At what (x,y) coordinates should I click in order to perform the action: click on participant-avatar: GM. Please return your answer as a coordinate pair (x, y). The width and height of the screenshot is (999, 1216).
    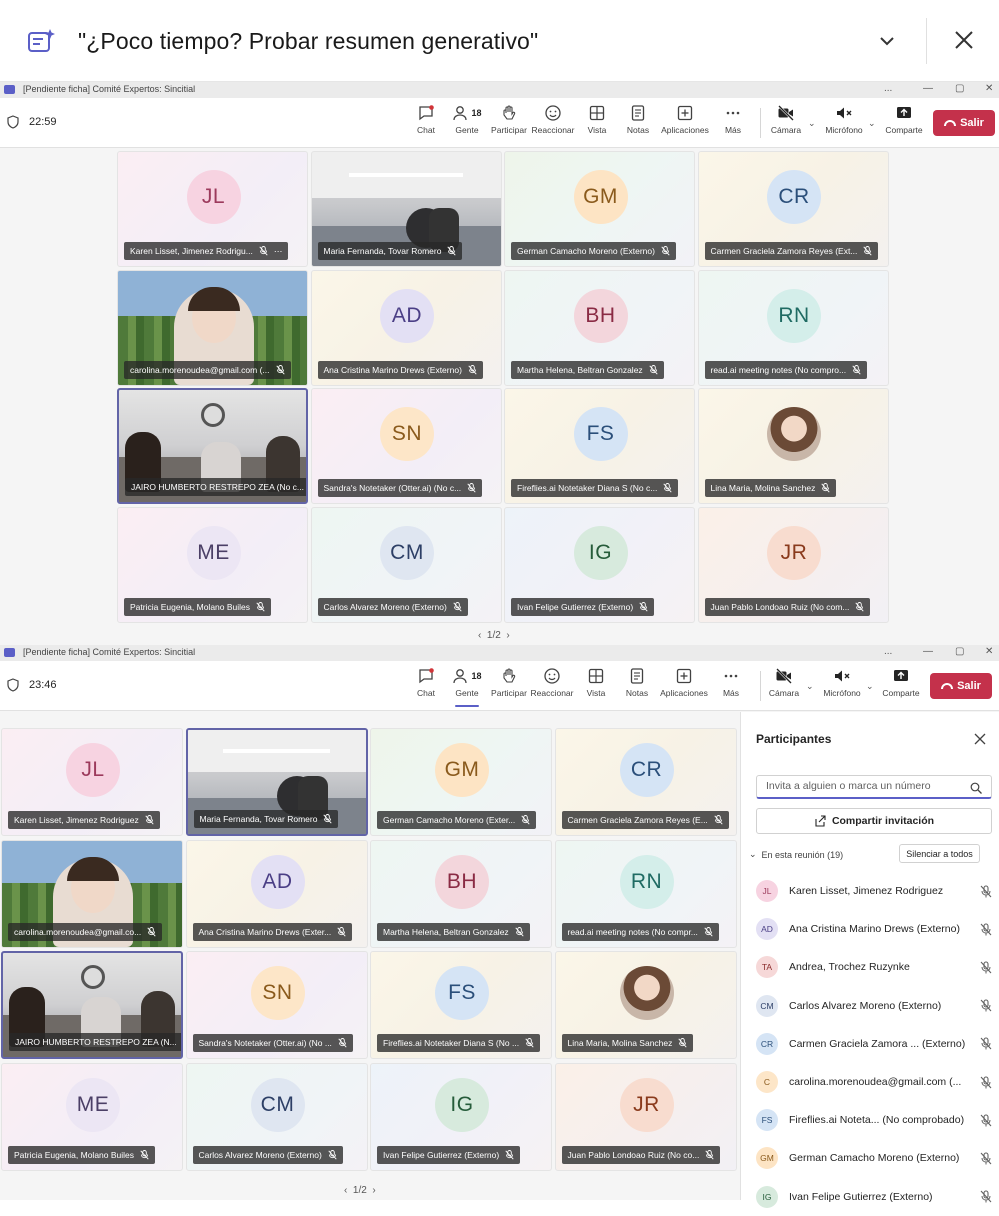
    Looking at the image, I should click on (462, 770).